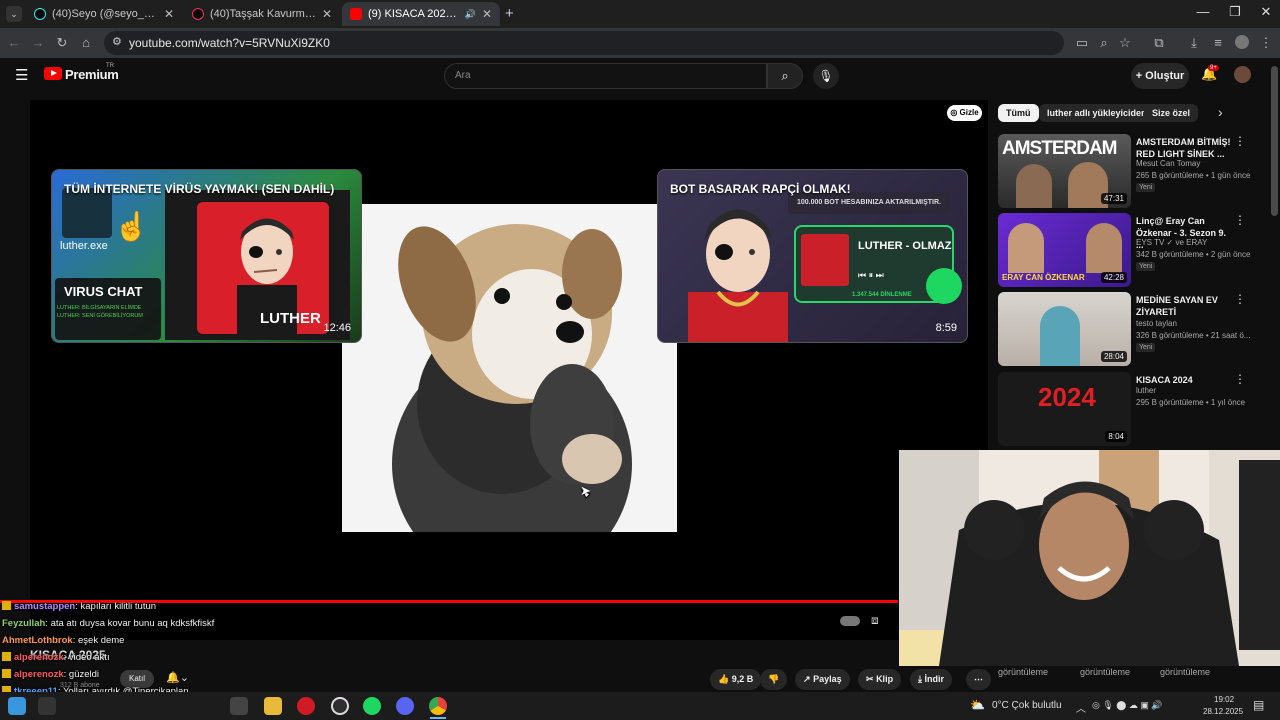  What do you see at coordinates (875, 620) in the screenshot?
I see `subtitles-icon: ⧈` at bounding box center [875, 620].